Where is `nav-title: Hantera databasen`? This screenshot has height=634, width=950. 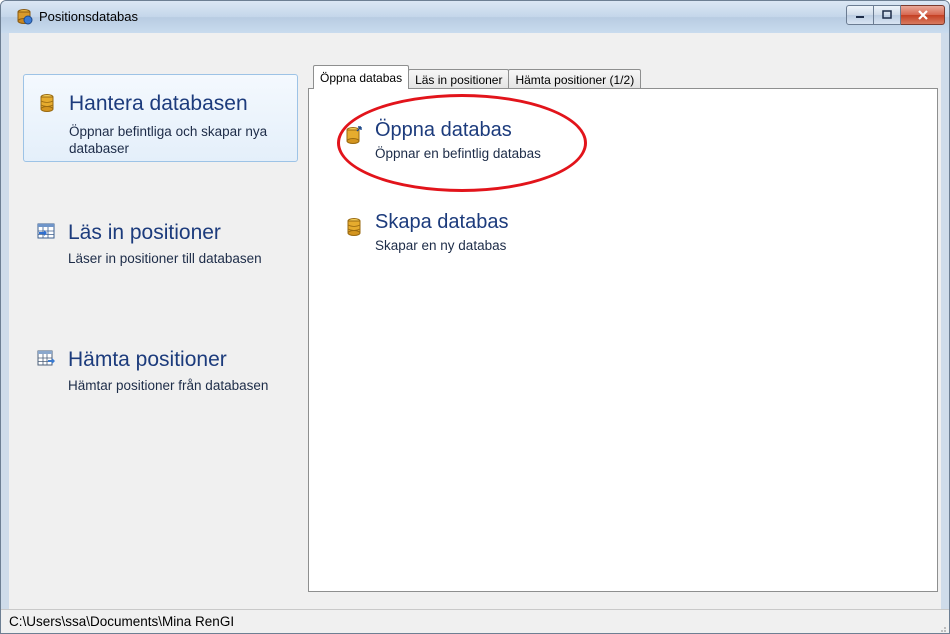
nav-title: Hantera databasen is located at coordinates (158, 103).